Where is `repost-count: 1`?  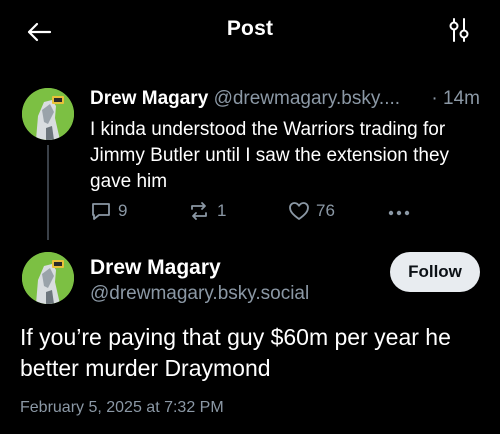 repost-count: 1 is located at coordinates (222, 210).